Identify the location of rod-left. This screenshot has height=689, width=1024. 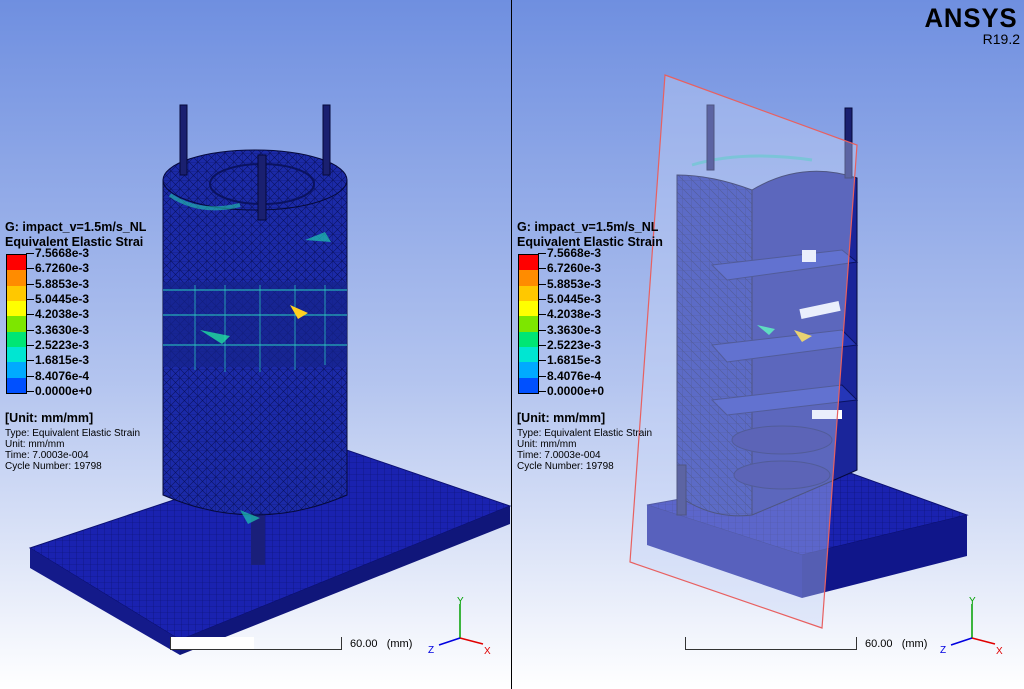
(183, 140).